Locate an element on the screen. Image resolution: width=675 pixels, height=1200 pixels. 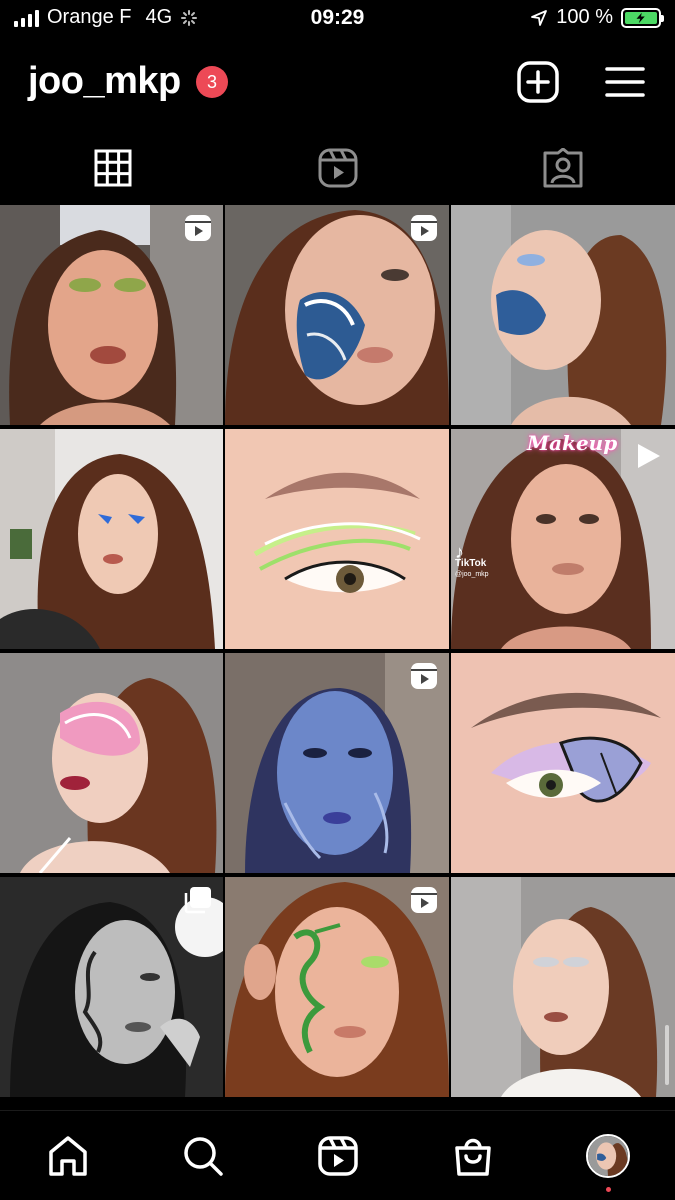
tiktok-watermark: ♪ TikTok @joo_mkp is located at coordinates (472, 561).